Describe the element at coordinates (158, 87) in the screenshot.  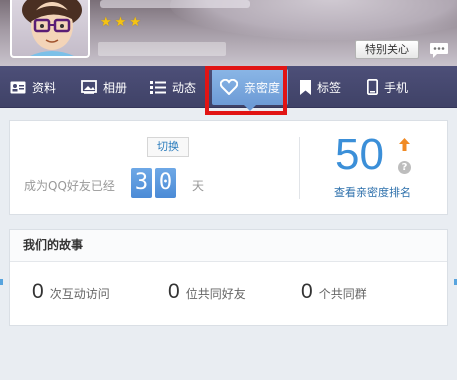
I see `feed-list-icon` at that location.